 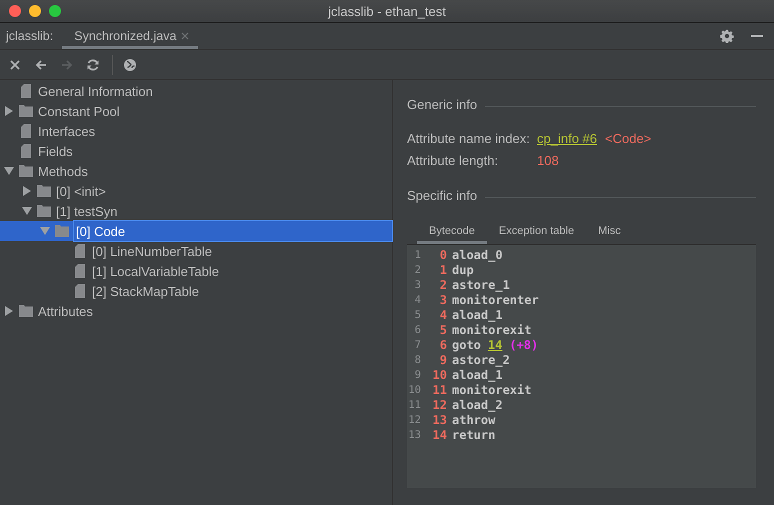 What do you see at coordinates (196, 191) in the screenshot?
I see `tree-item: [0] <init>` at bounding box center [196, 191].